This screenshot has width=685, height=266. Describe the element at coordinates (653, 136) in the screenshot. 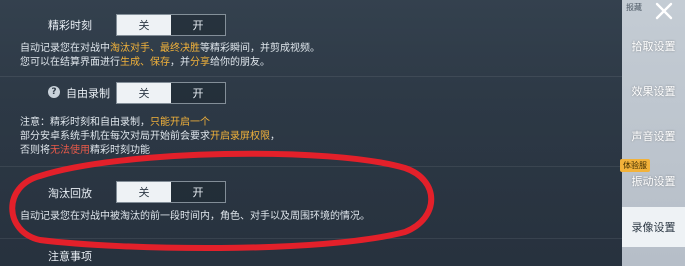

I see `sidebar-item-sound: 声音设置` at that location.